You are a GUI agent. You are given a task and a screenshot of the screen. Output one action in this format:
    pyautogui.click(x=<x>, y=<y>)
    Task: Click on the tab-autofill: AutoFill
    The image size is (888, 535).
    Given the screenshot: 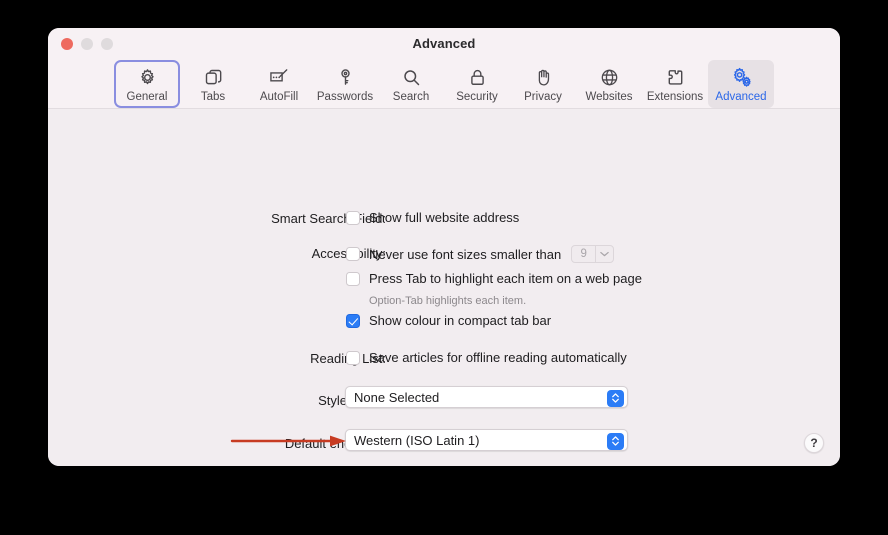 What is the action you would take?
    pyautogui.click(x=279, y=84)
    